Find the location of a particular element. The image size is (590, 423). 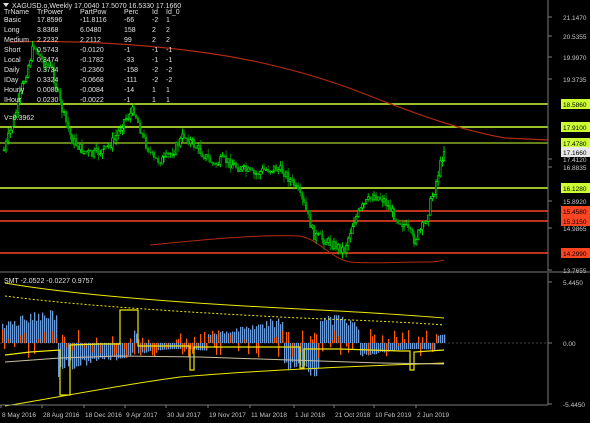

table-cell: 2.2232 is located at coordinates (48, 40).